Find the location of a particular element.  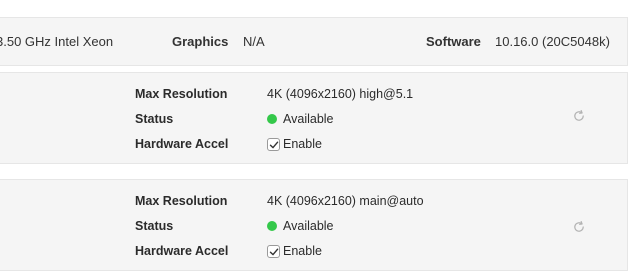

cpu-value: 3.50 GHz Intel Xeon is located at coordinates (57, 41).